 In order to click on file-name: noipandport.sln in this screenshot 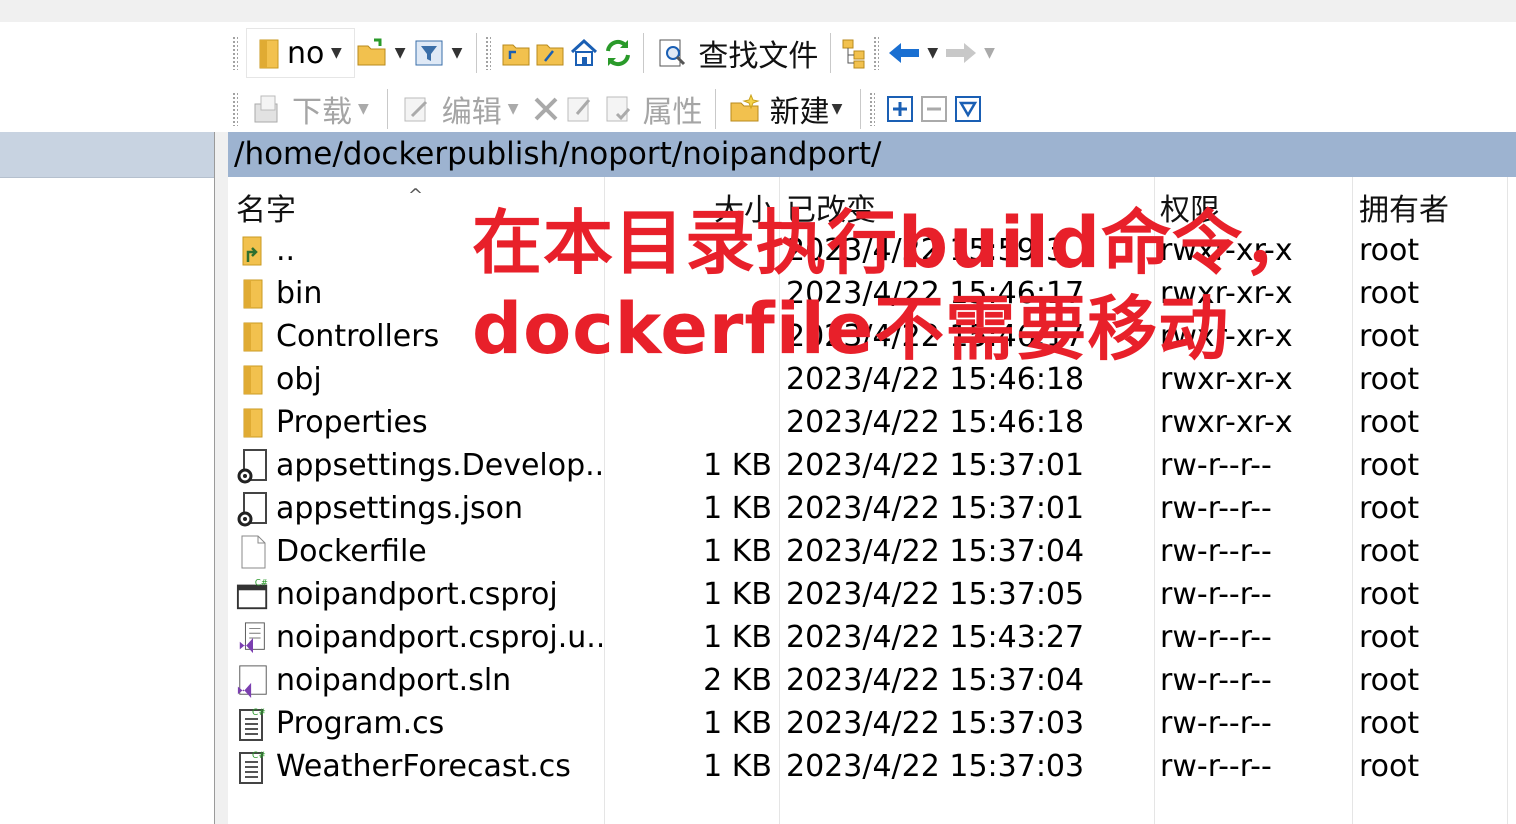, I will do `click(394, 680)`.